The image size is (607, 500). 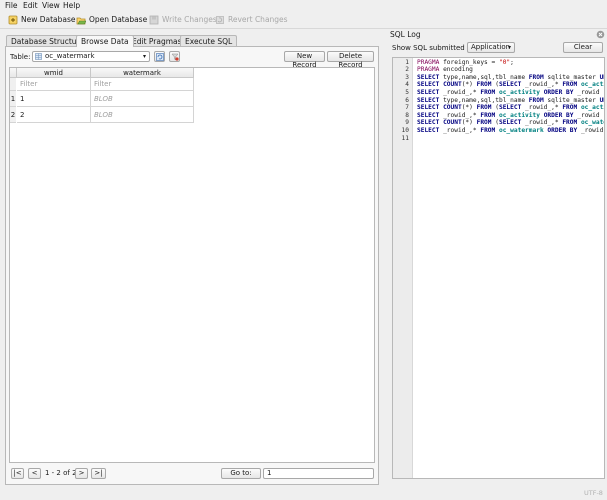 I want to click on filter-input-watermark: Filter, so click(x=142, y=84).